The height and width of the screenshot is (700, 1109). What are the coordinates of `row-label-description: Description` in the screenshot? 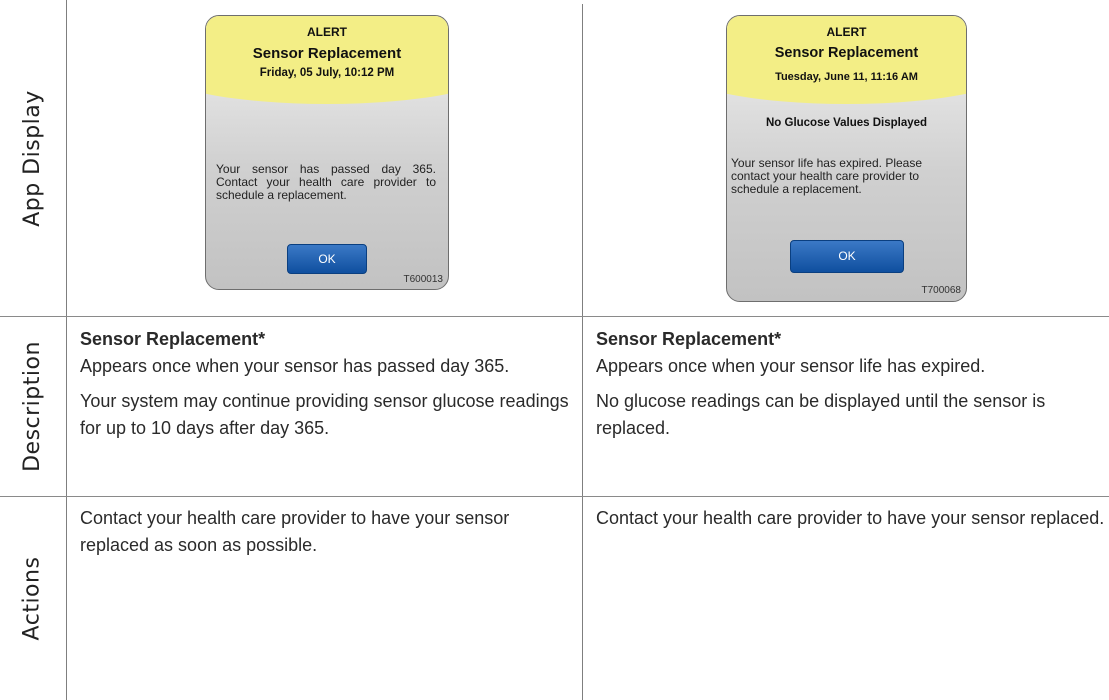 It's located at (32, 406).